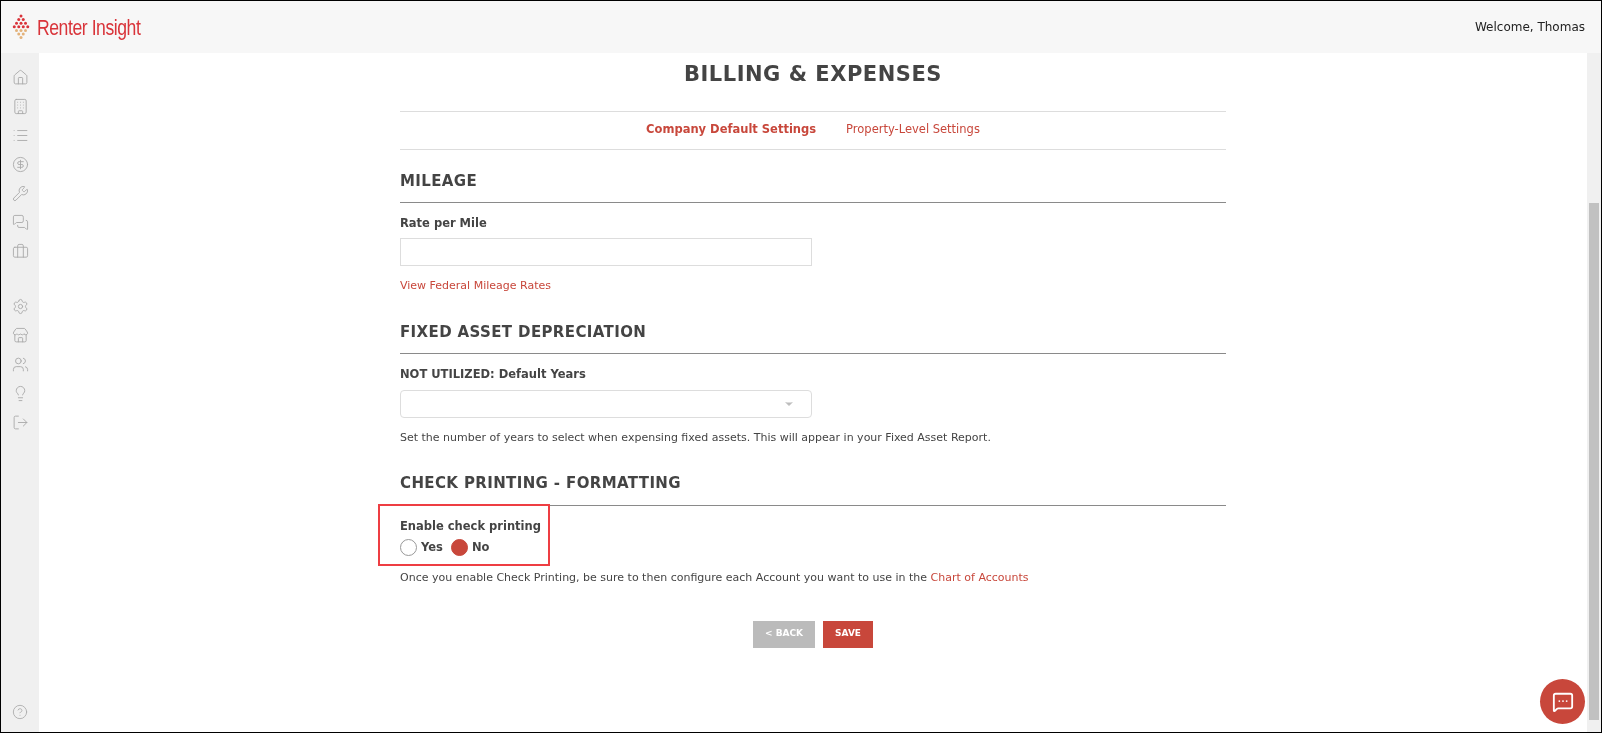 This screenshot has height=733, width=1602. Describe the element at coordinates (812, 74) in the screenshot. I see `page-title: BILLING & EXPENSES` at that location.